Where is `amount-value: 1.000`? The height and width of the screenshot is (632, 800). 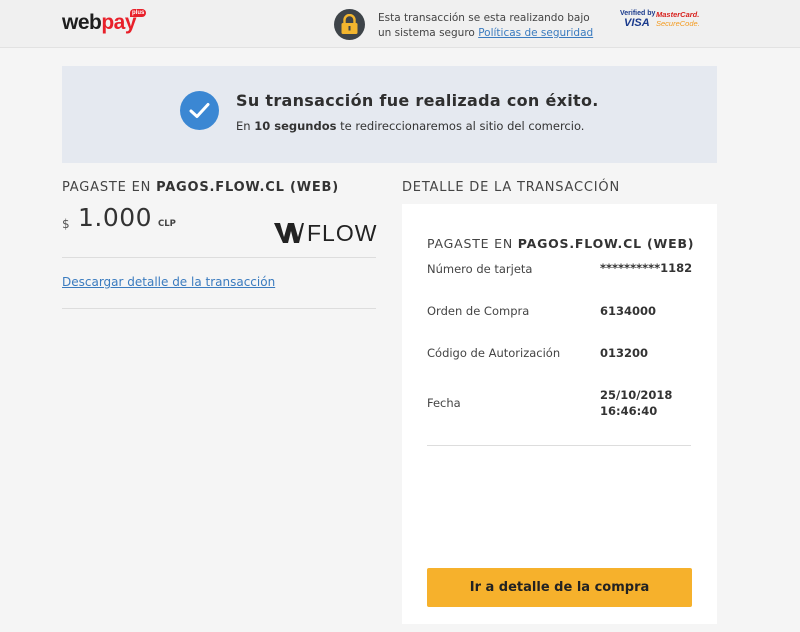
amount-value: 1.000 is located at coordinates (115, 217).